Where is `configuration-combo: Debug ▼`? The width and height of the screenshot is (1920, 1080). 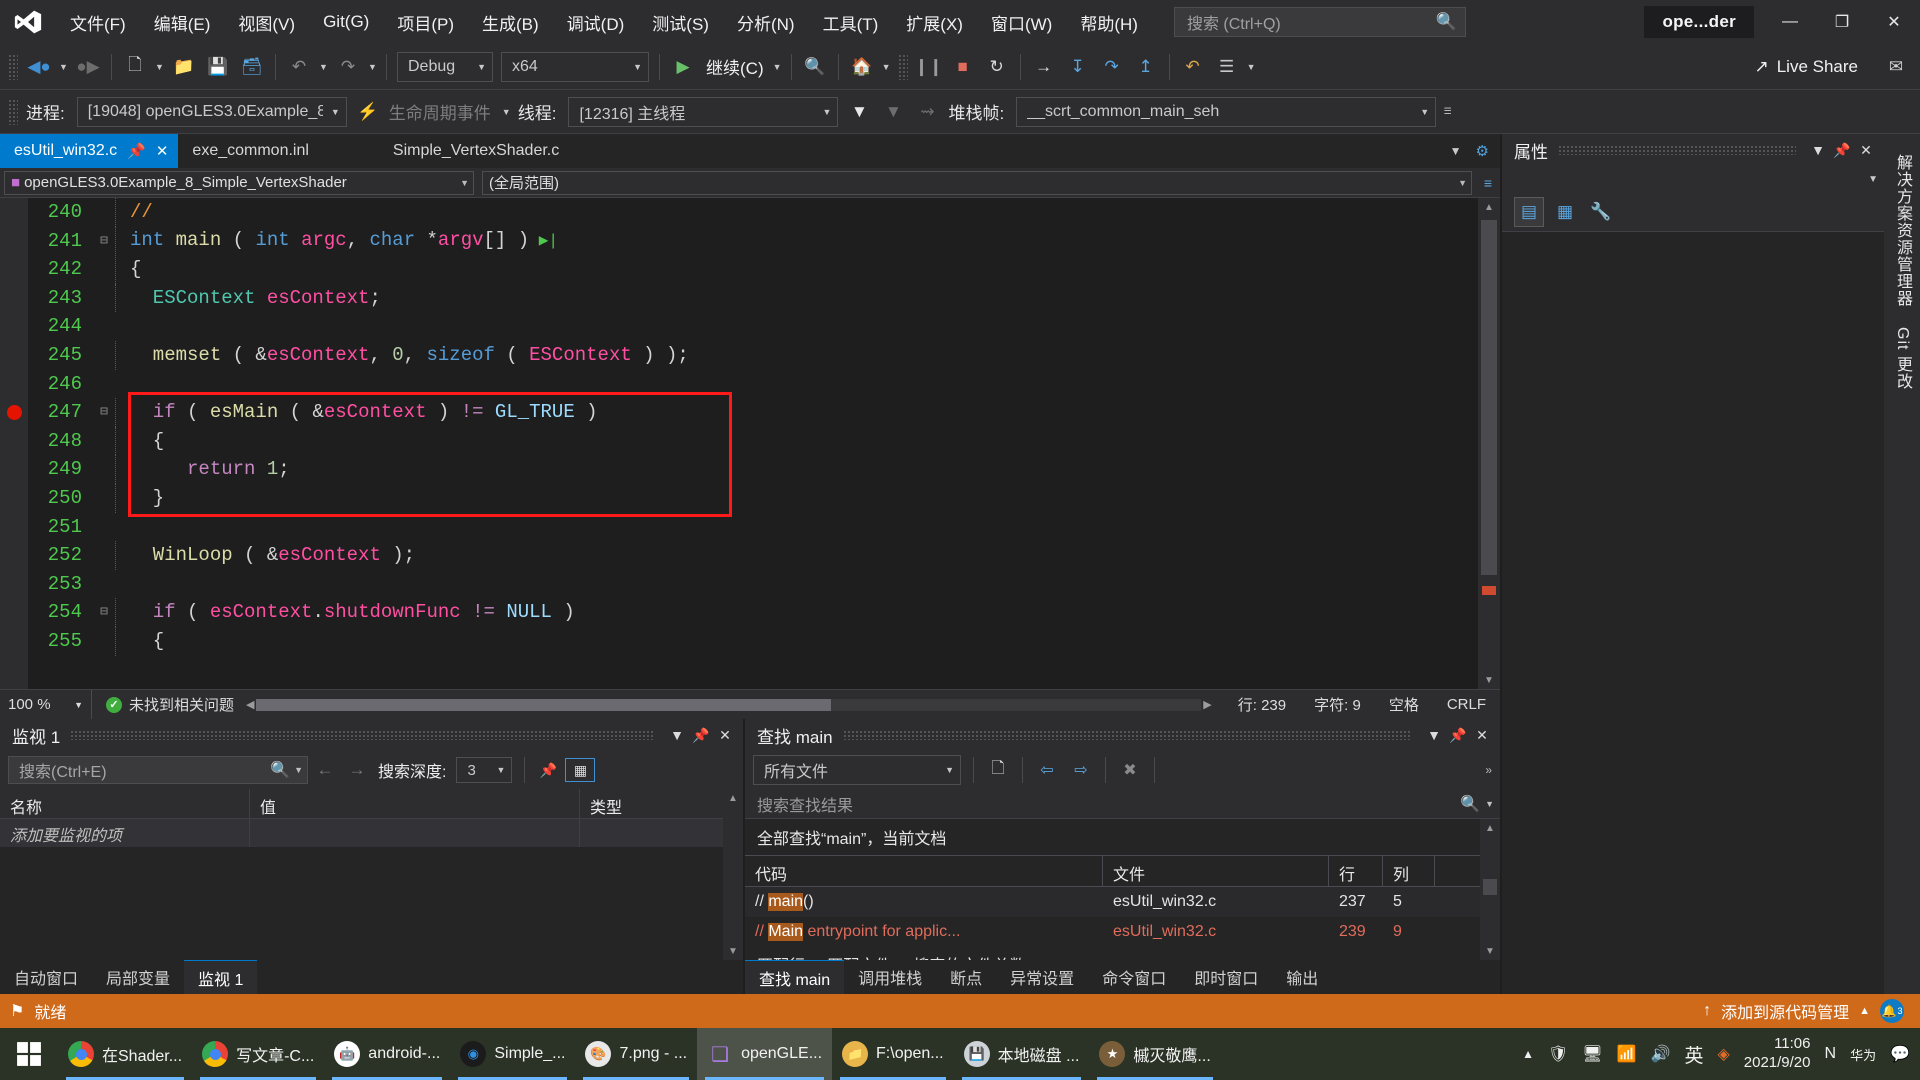
configuration-combo: Debug ▼ is located at coordinates (445, 66).